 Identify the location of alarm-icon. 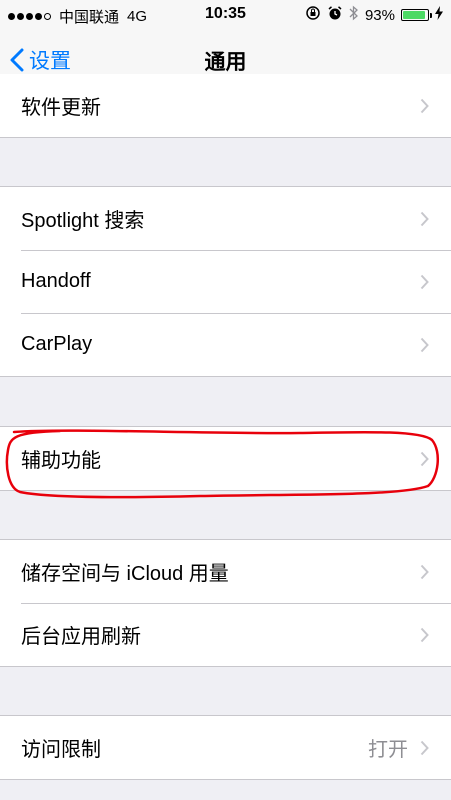
(335, 15).